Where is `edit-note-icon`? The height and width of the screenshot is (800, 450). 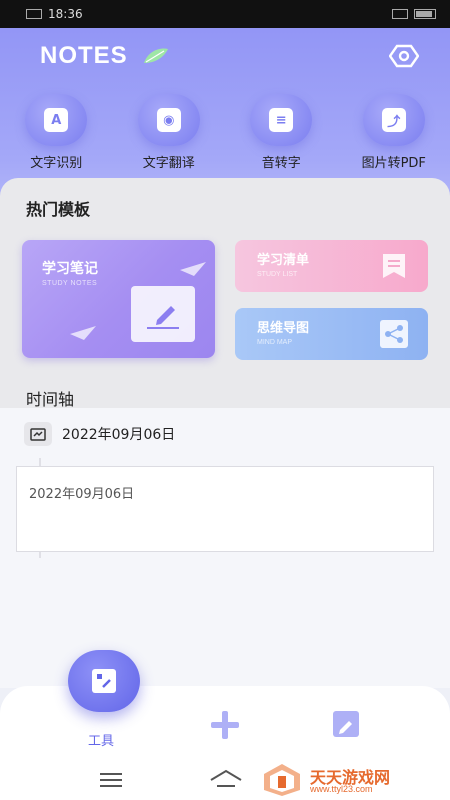 edit-note-icon is located at coordinates (346, 724).